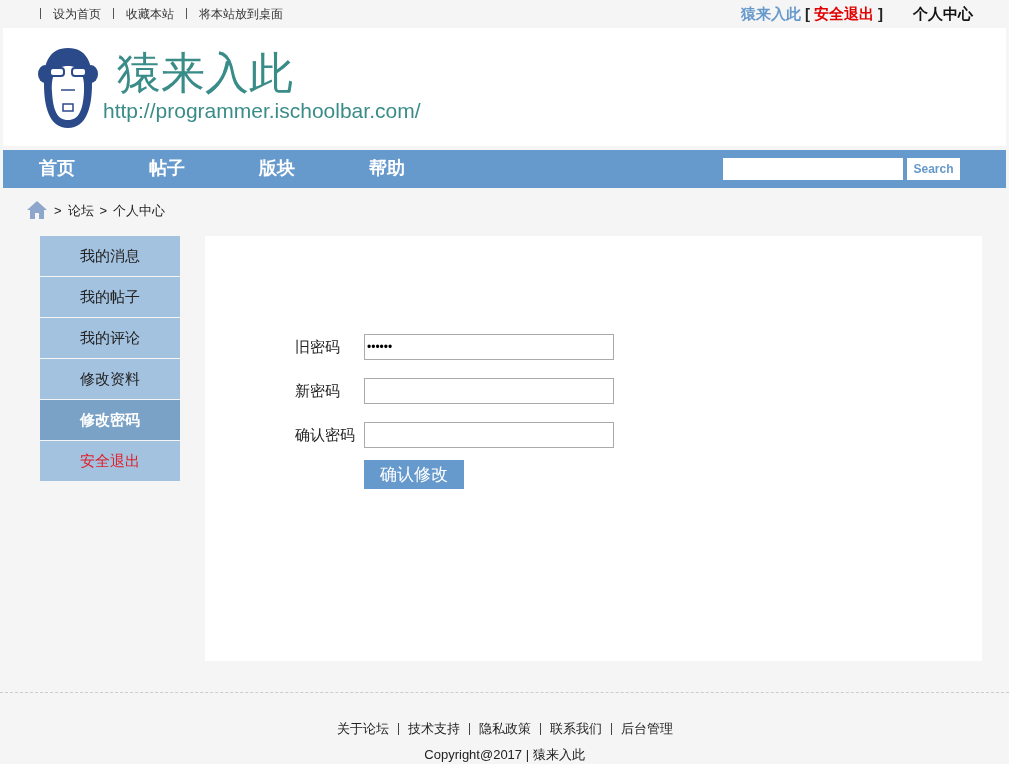 The height and width of the screenshot is (764, 1009). Describe the element at coordinates (433, 729) in the screenshot. I see `footer-link: 技术支持` at that location.